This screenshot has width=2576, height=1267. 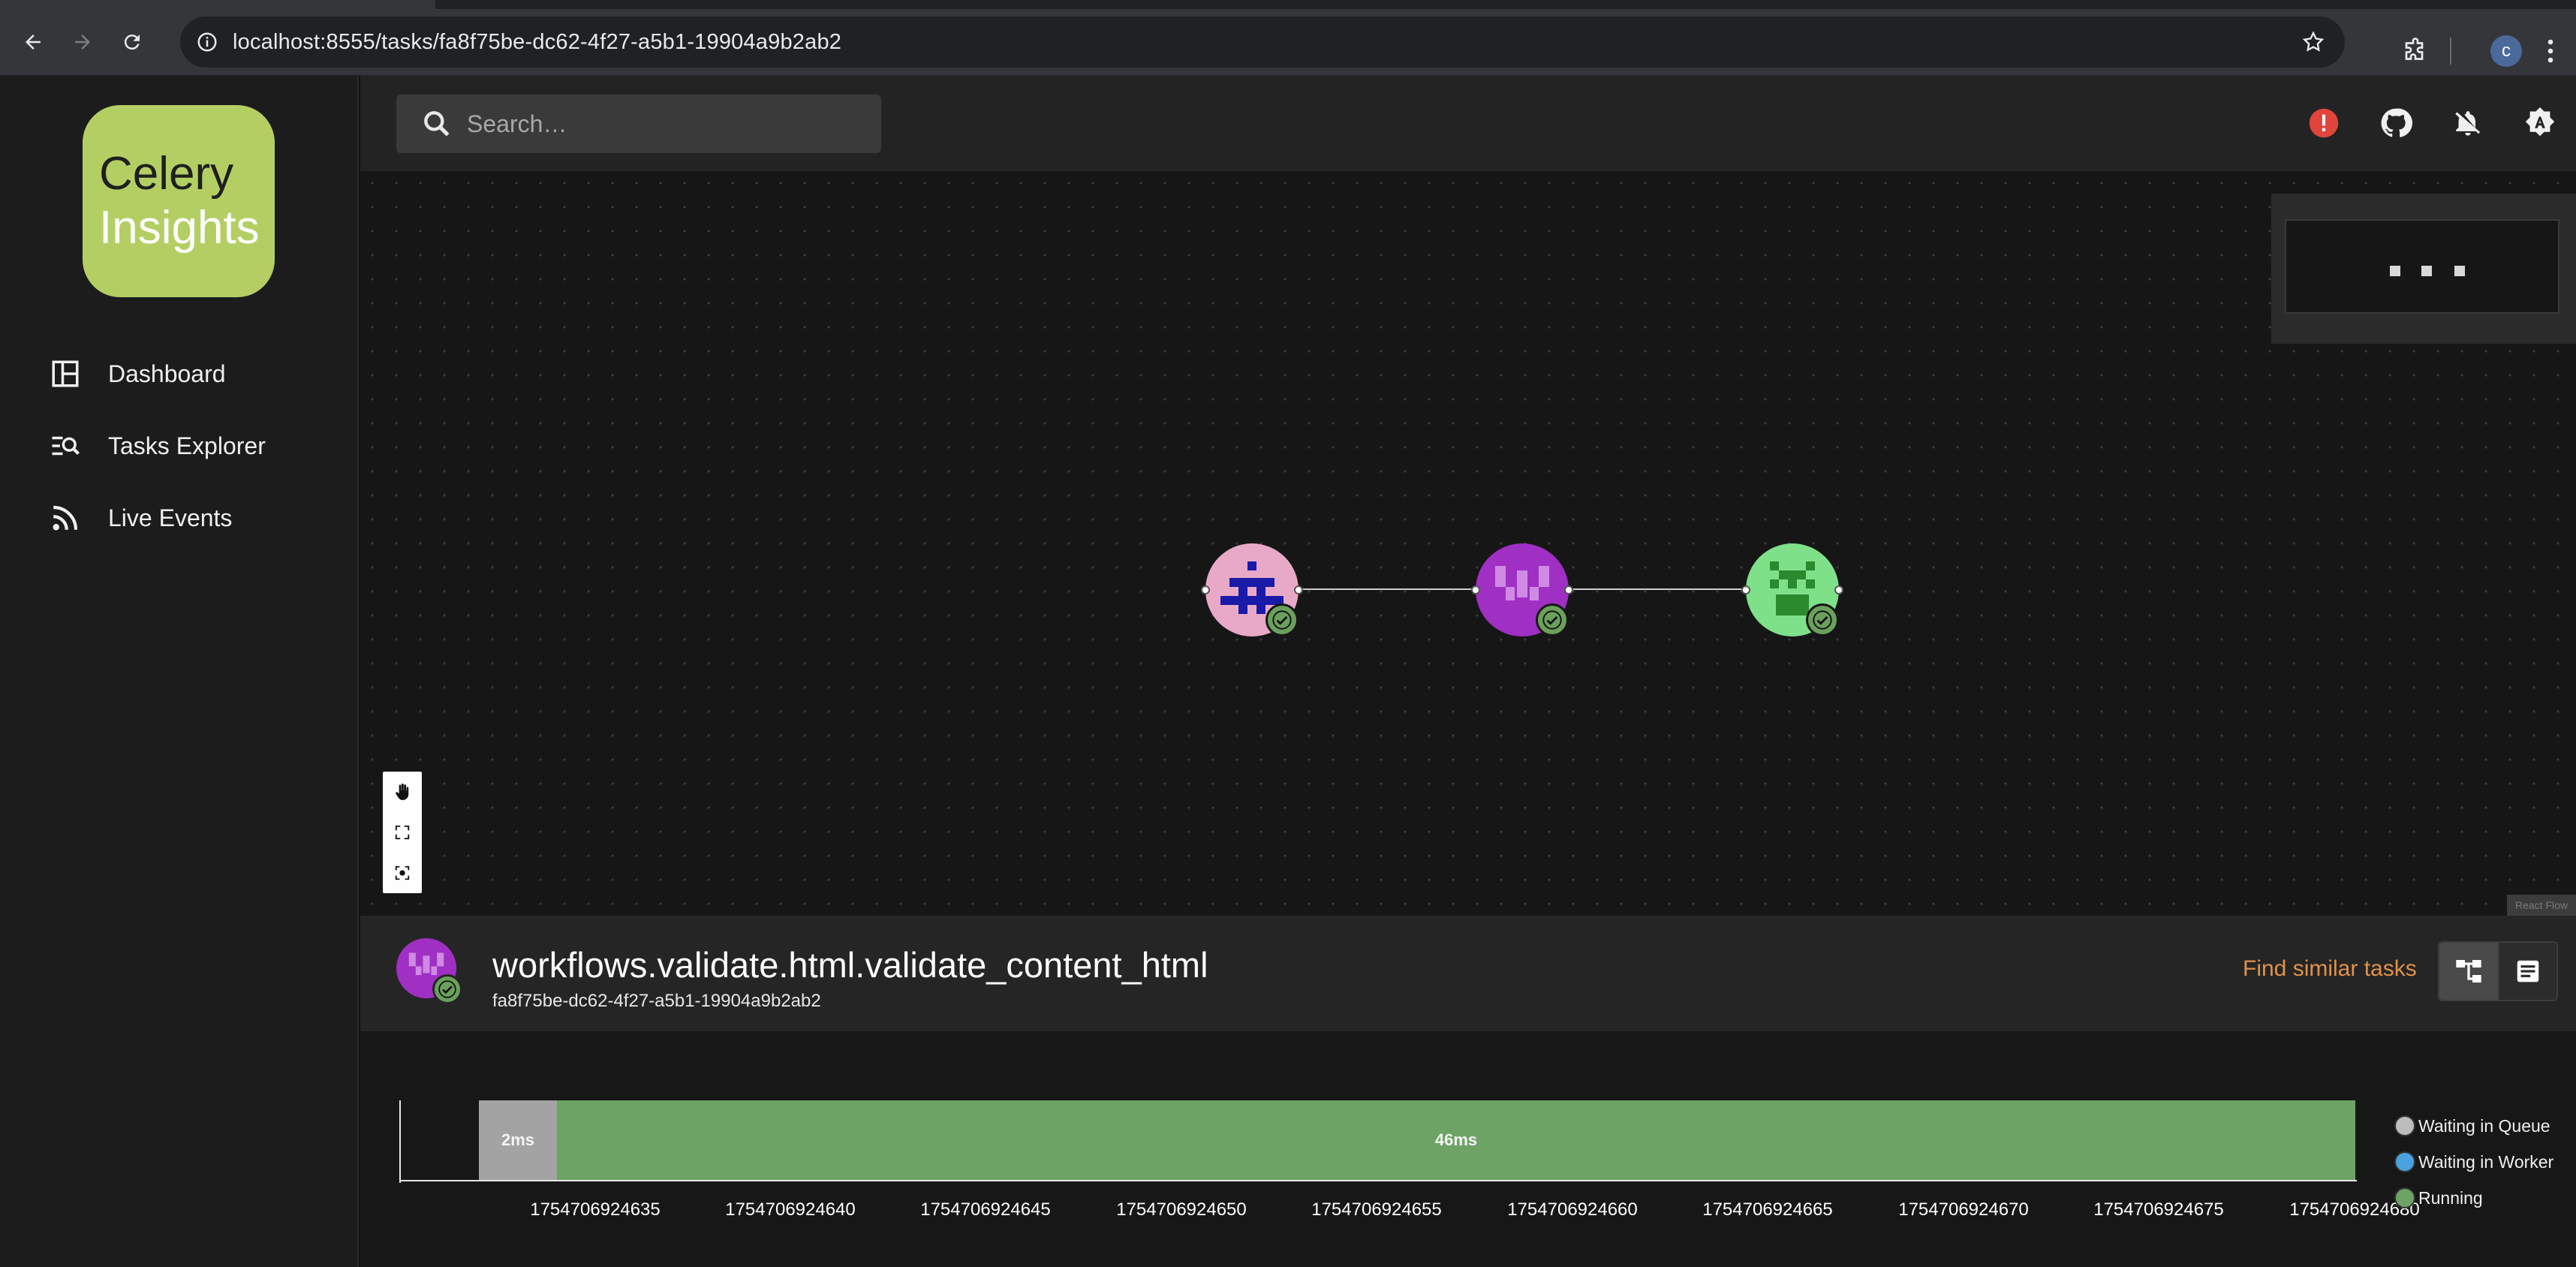 I want to click on legend-label: Waiting in Worker, so click(x=2486, y=1161).